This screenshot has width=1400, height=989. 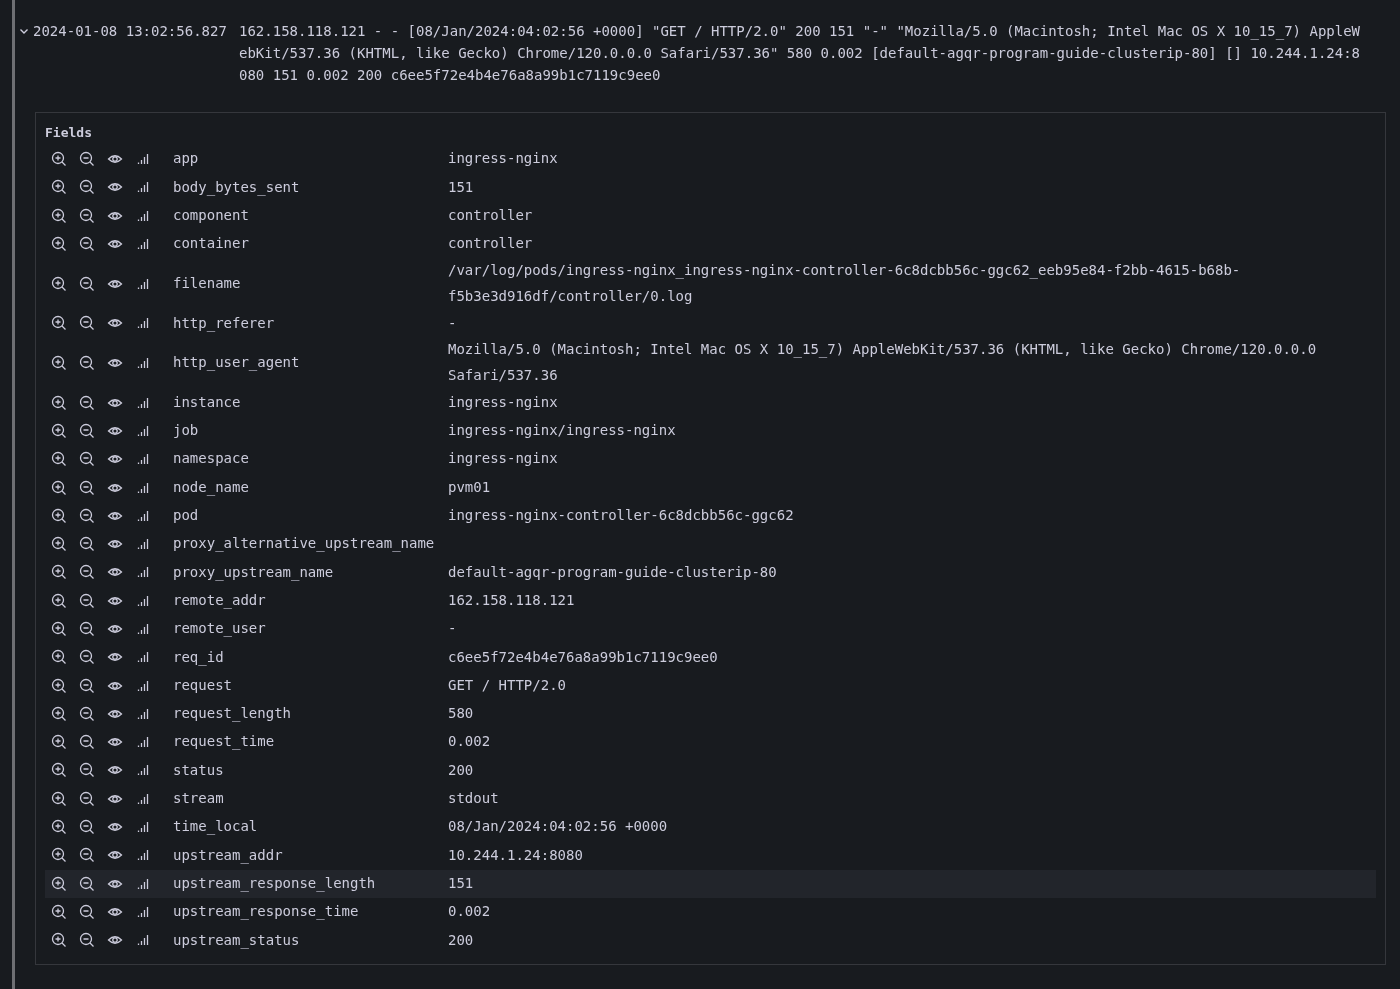 I want to click on field-key: req_id, so click(x=310, y=657).